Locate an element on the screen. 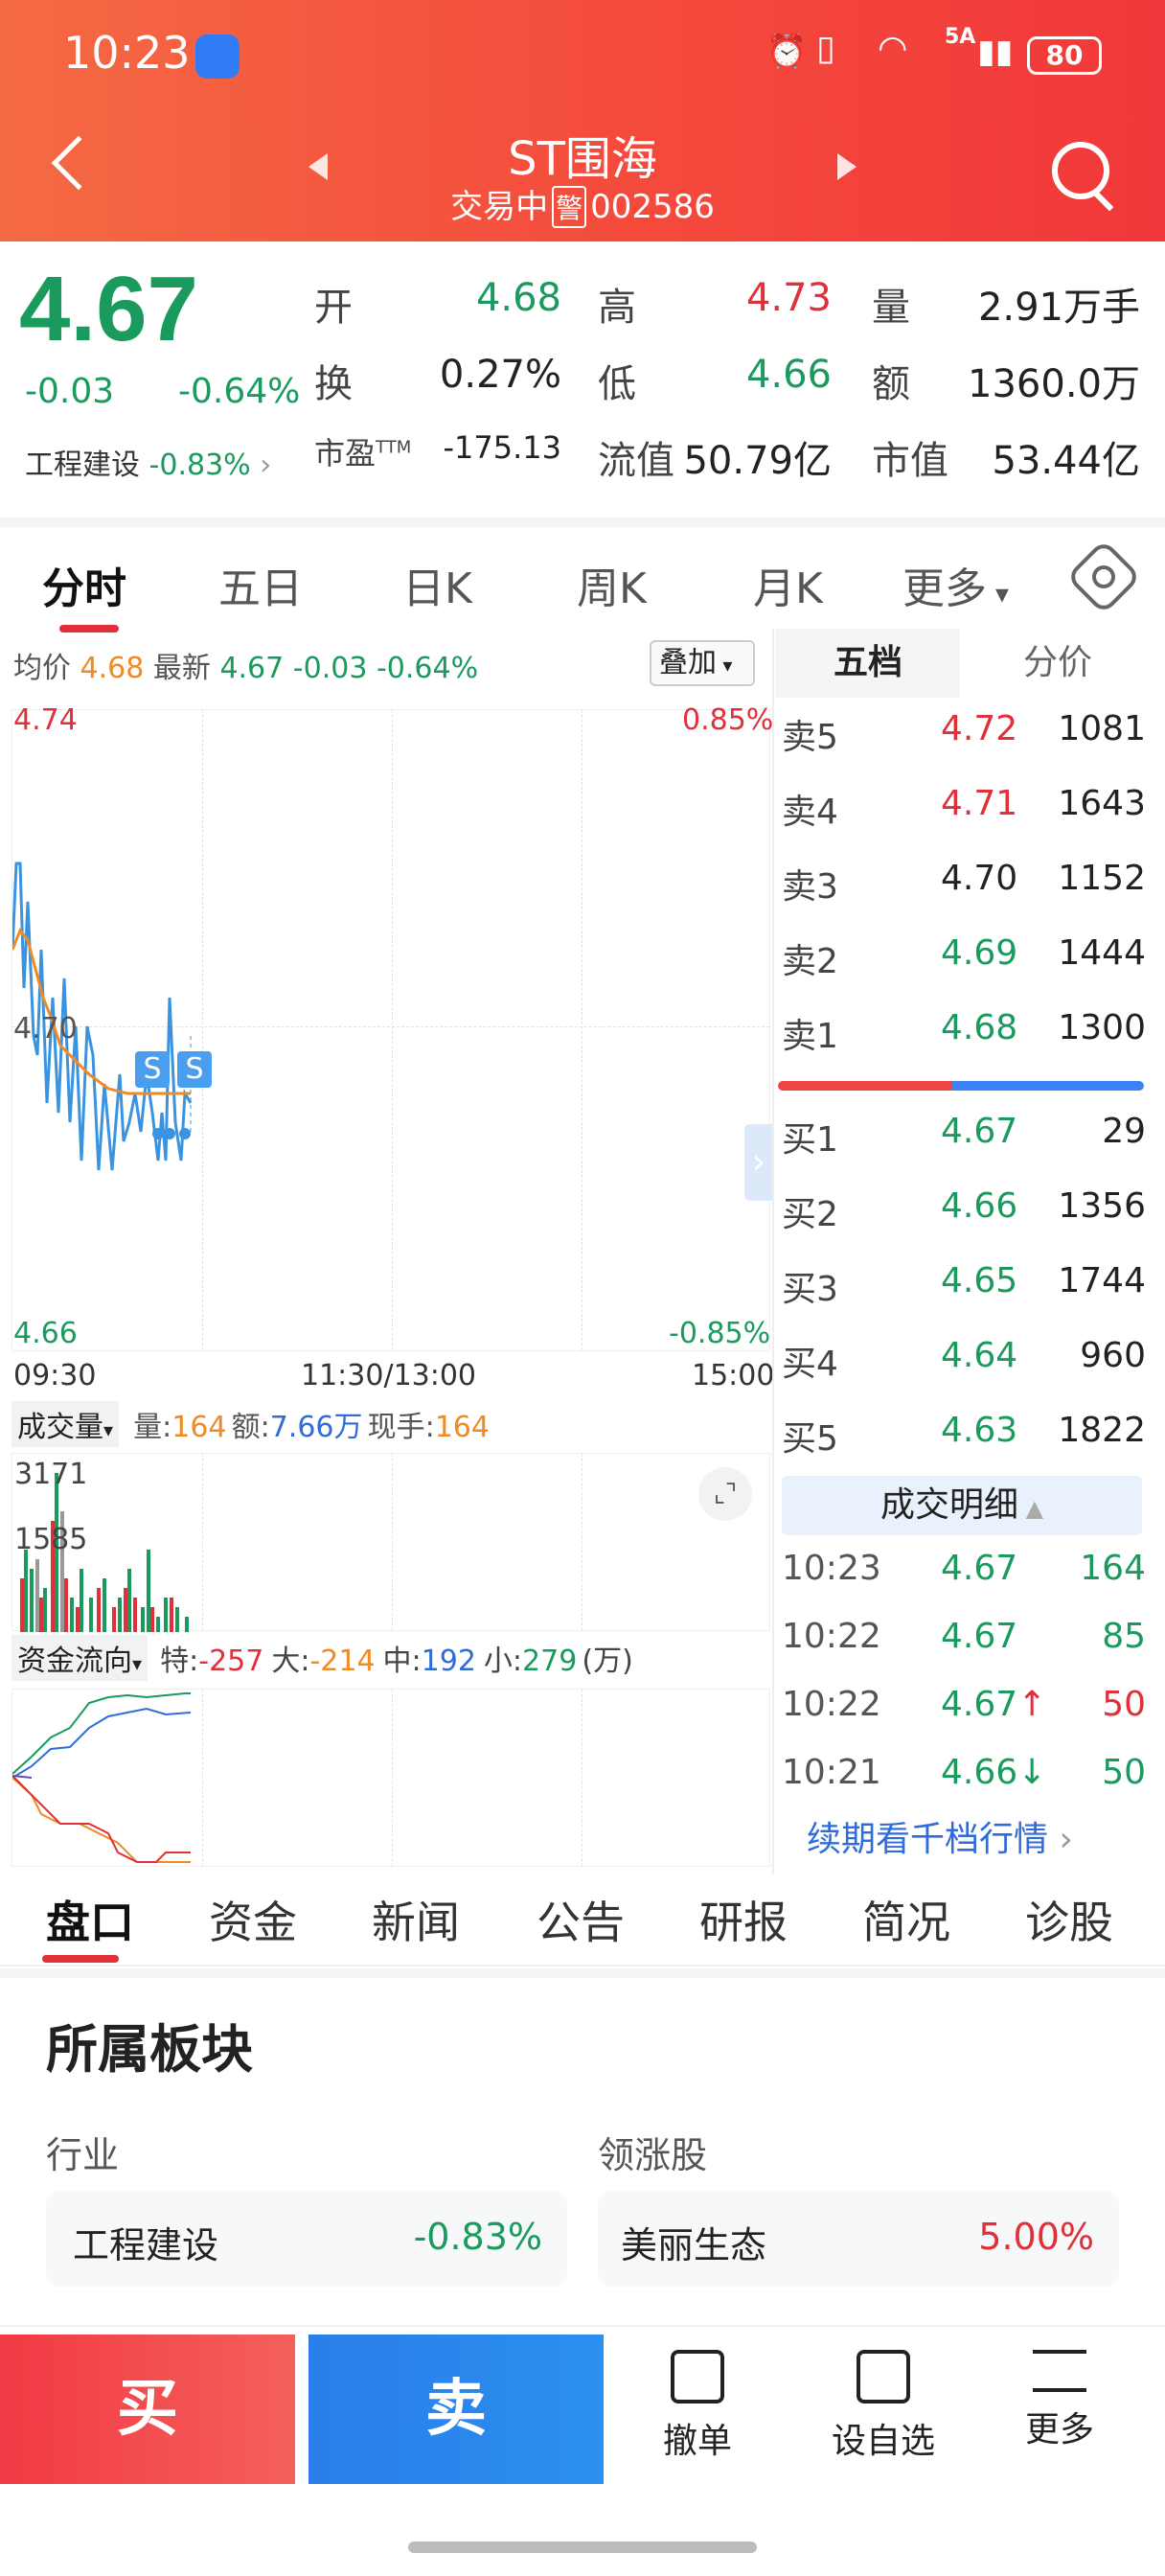  ask-level-row: 卖3 4.70 1152 is located at coordinates (964, 887).